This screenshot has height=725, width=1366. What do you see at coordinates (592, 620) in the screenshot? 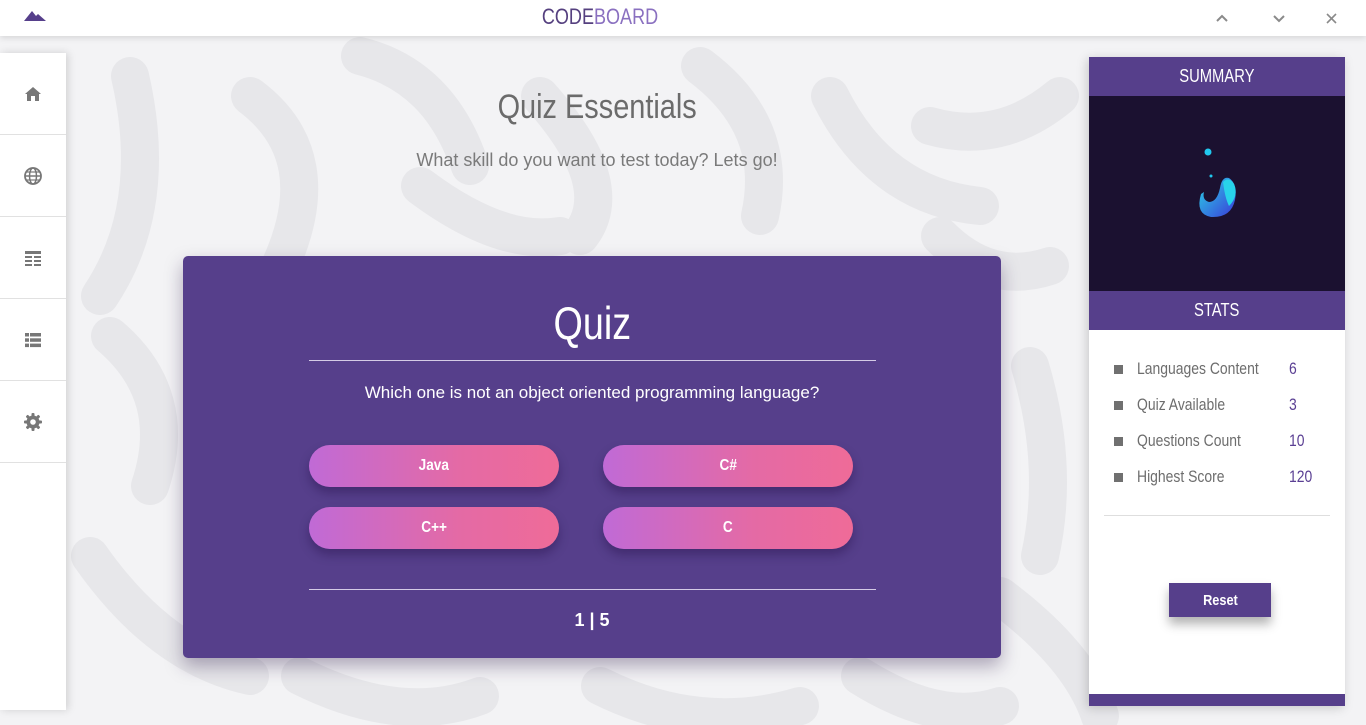
I see `quiz-progress: 1 | 5` at bounding box center [592, 620].